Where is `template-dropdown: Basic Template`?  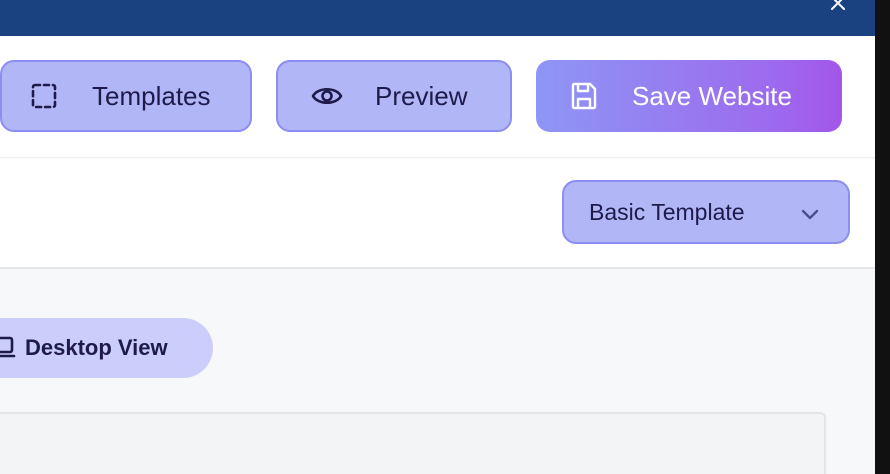 template-dropdown: Basic Template is located at coordinates (706, 212).